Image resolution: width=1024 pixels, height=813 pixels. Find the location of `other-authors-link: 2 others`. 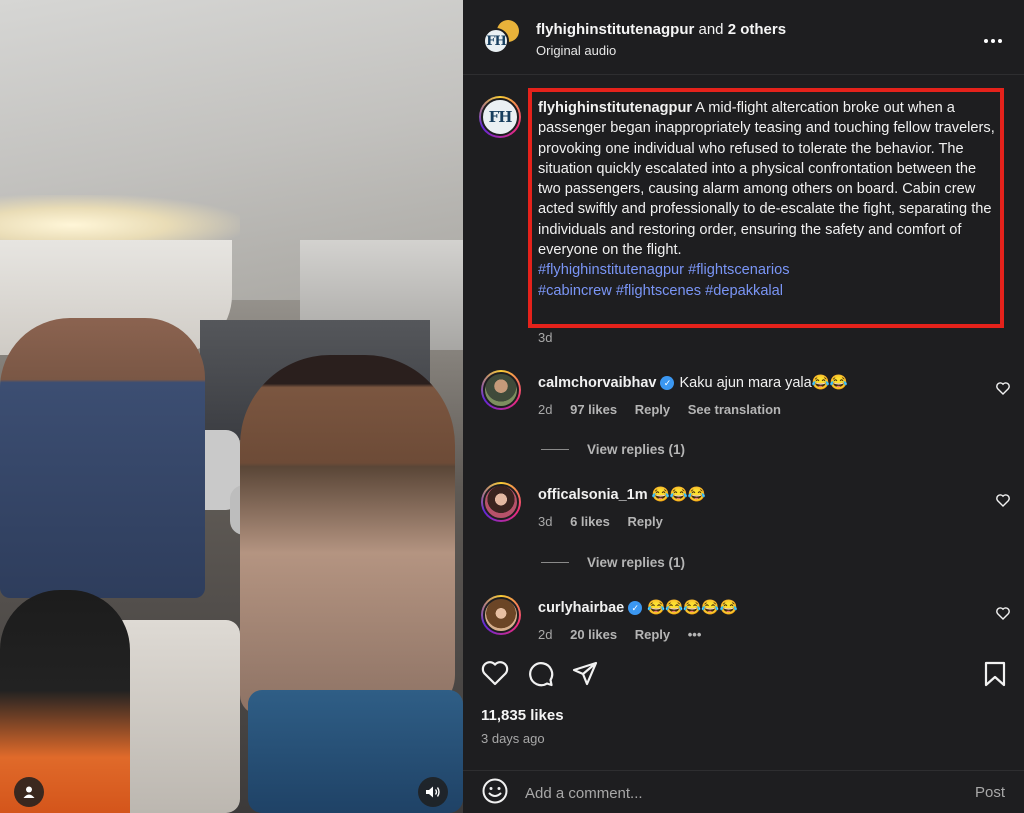

other-authors-link: 2 others is located at coordinates (757, 29).